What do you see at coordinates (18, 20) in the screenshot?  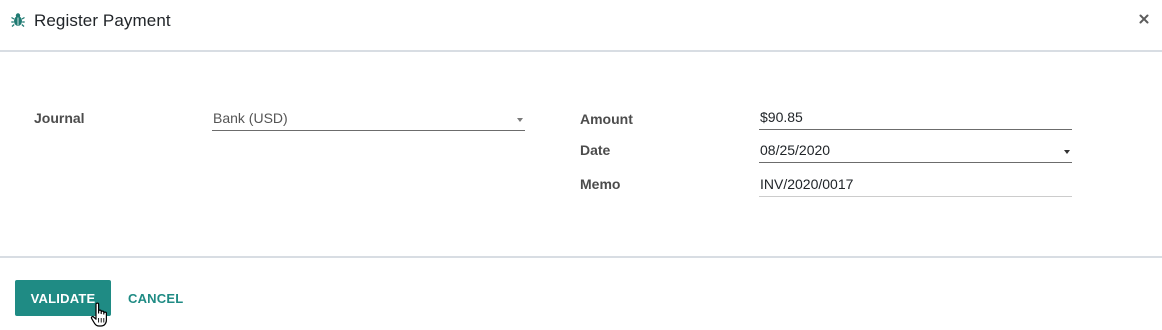 I see `bug-icon` at bounding box center [18, 20].